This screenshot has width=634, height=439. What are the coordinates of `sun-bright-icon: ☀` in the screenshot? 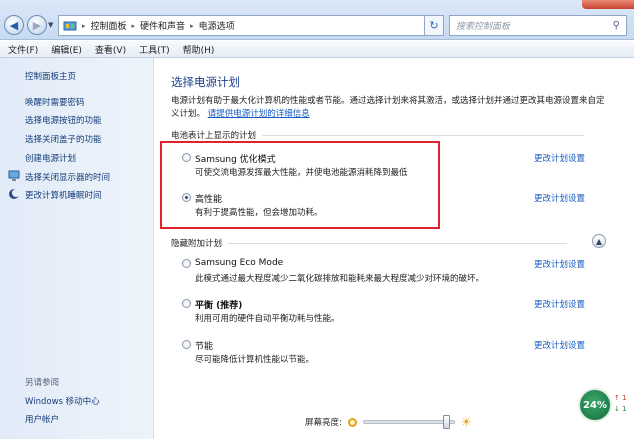 It's located at (466, 422).